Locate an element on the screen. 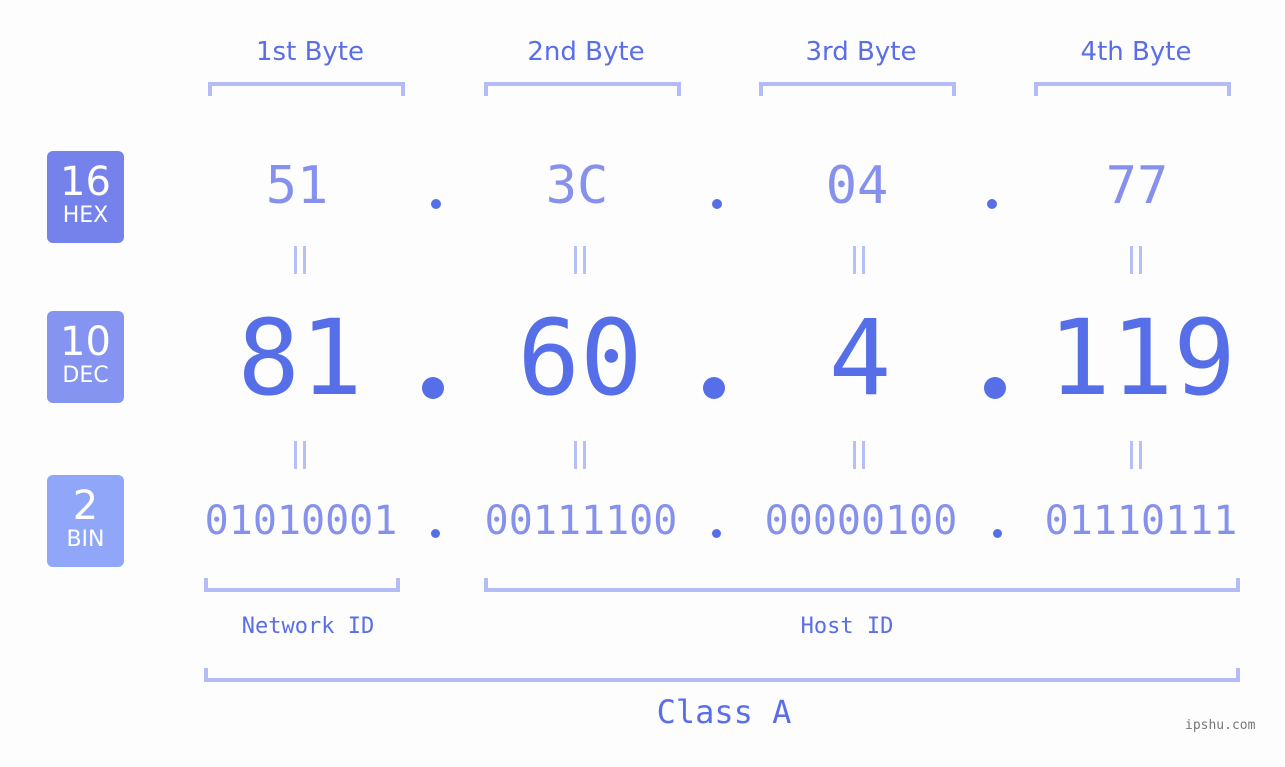 This screenshot has width=1285, height=767. dec-badge-name: DEC is located at coordinates (85, 375).